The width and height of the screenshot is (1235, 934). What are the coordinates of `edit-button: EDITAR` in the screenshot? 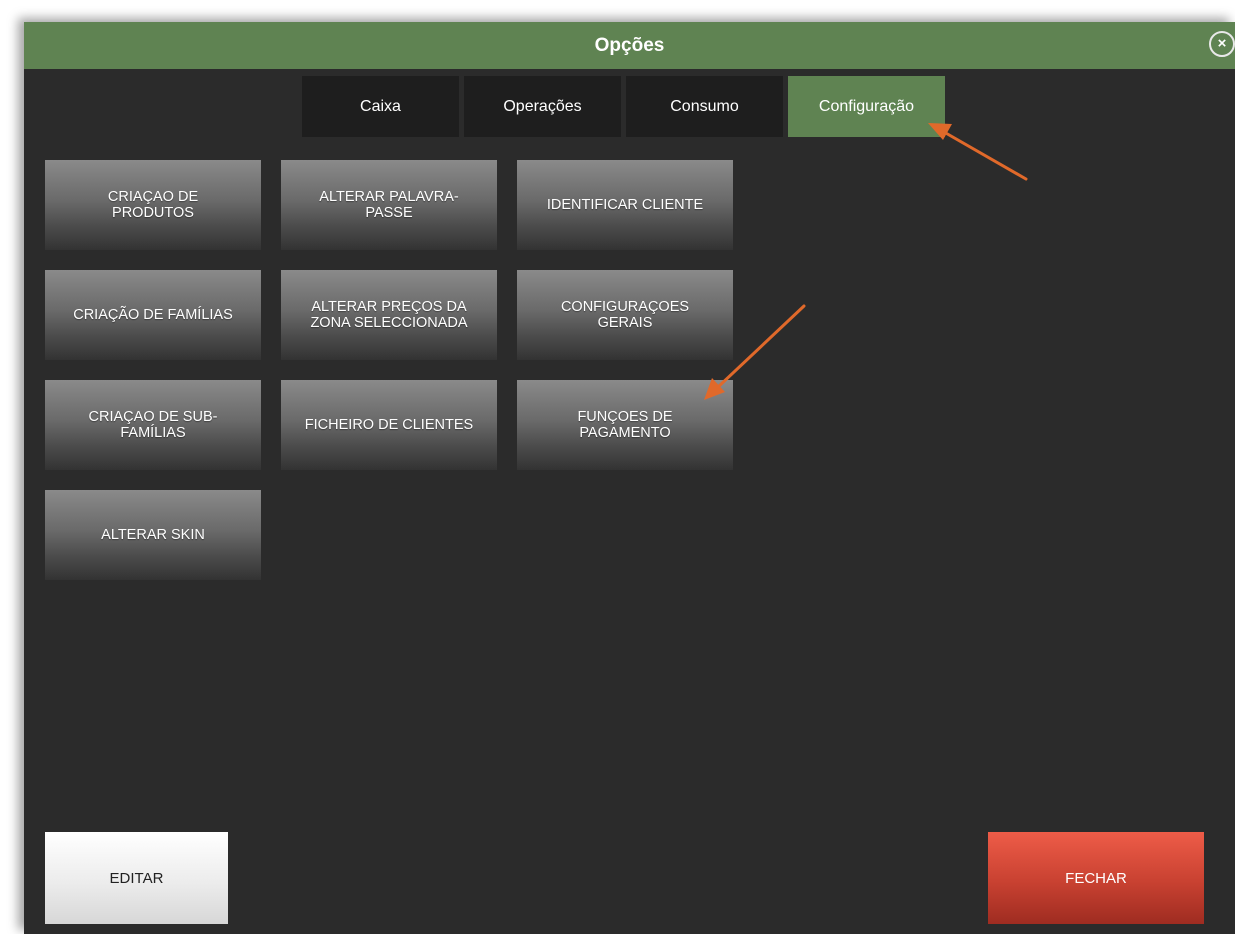 It's located at (136, 878).